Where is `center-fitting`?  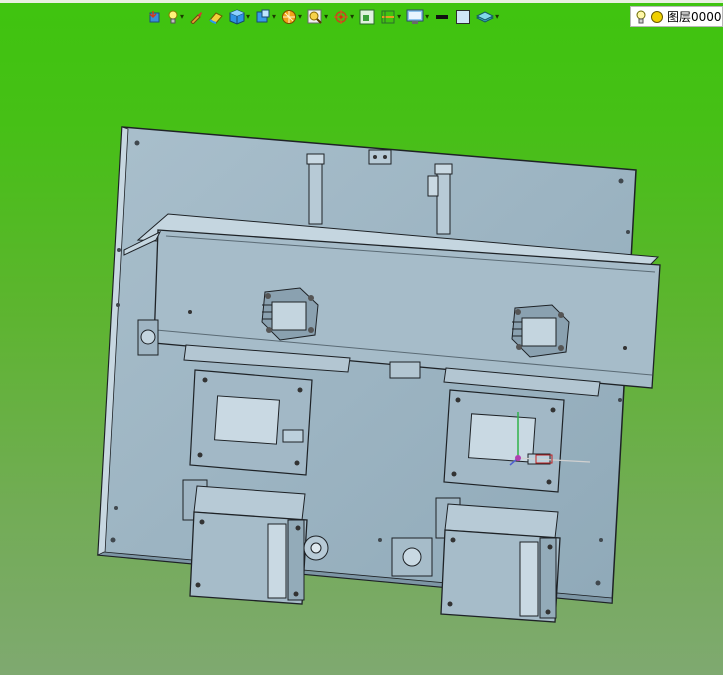
center-fitting is located at coordinates (412, 557).